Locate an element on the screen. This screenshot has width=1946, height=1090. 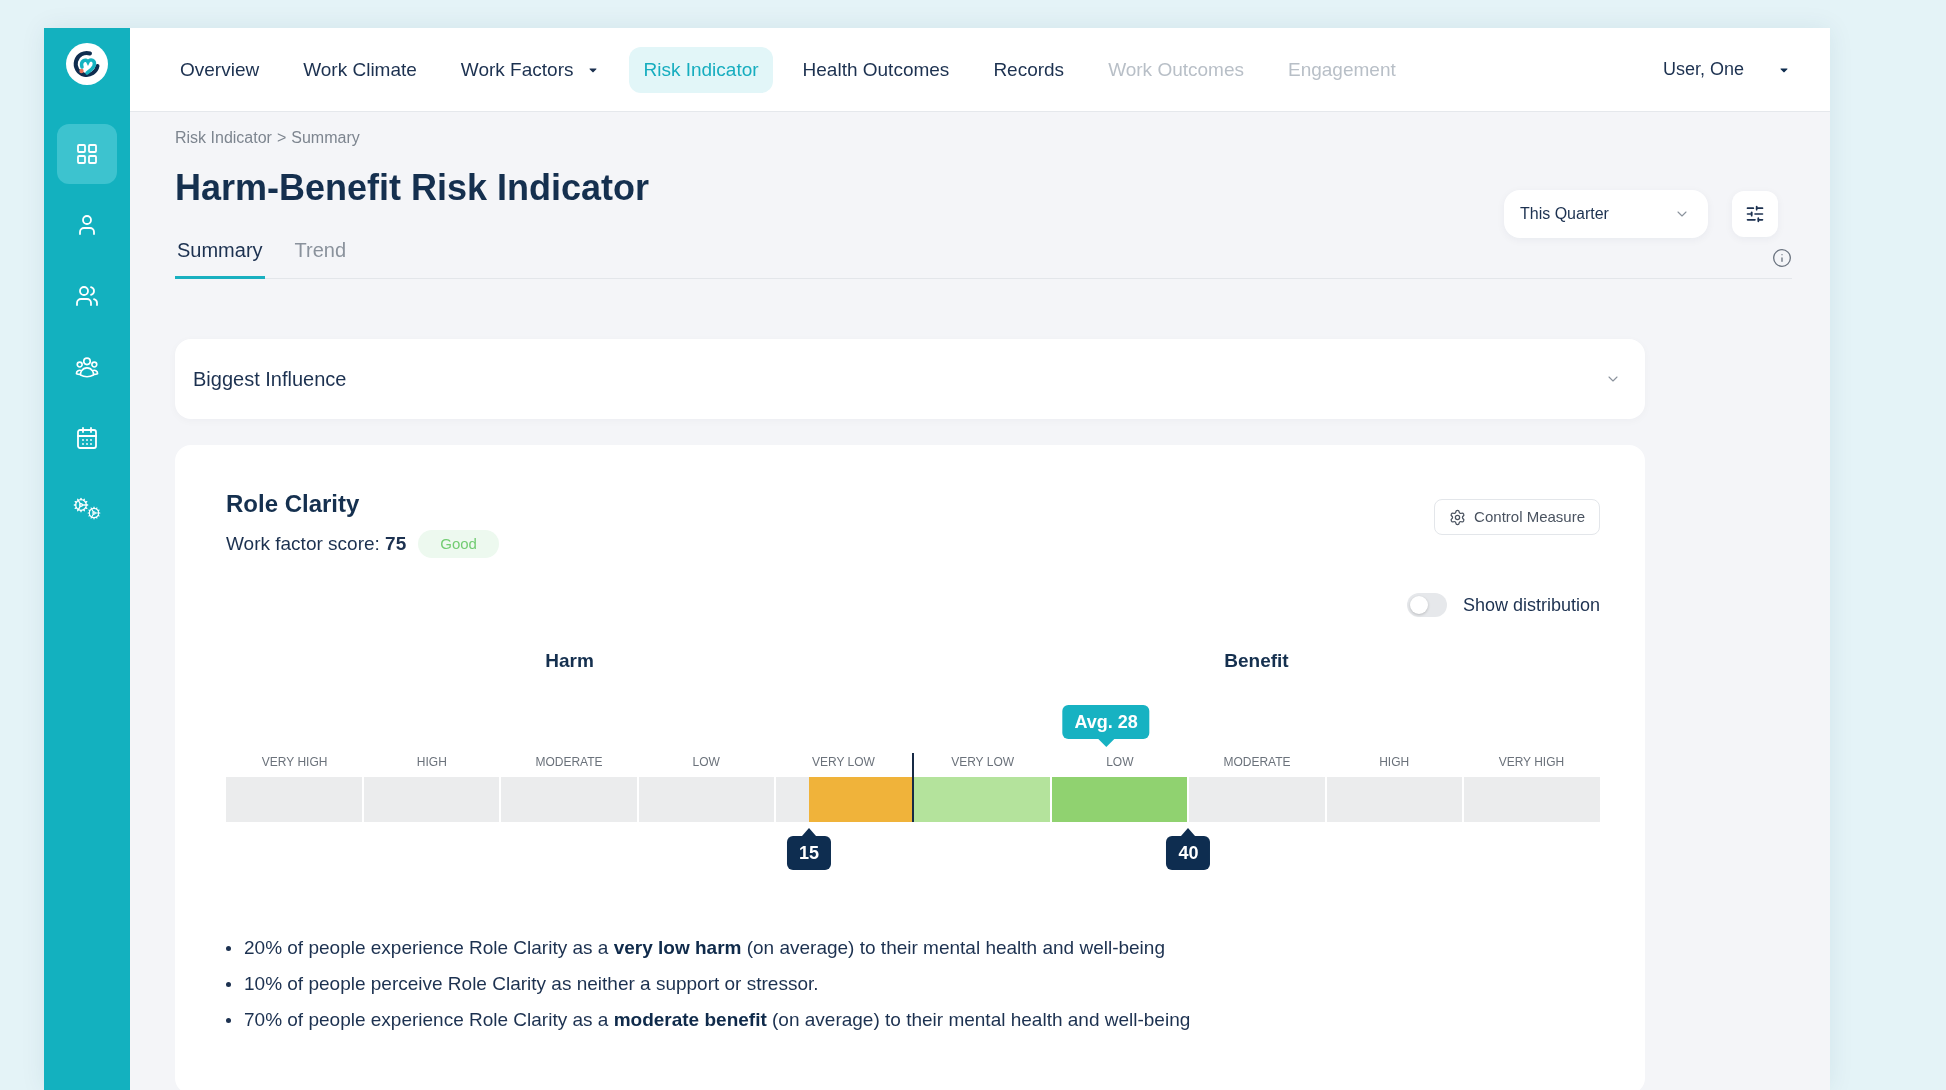
nav-link: Health Outcomes is located at coordinates (876, 69).